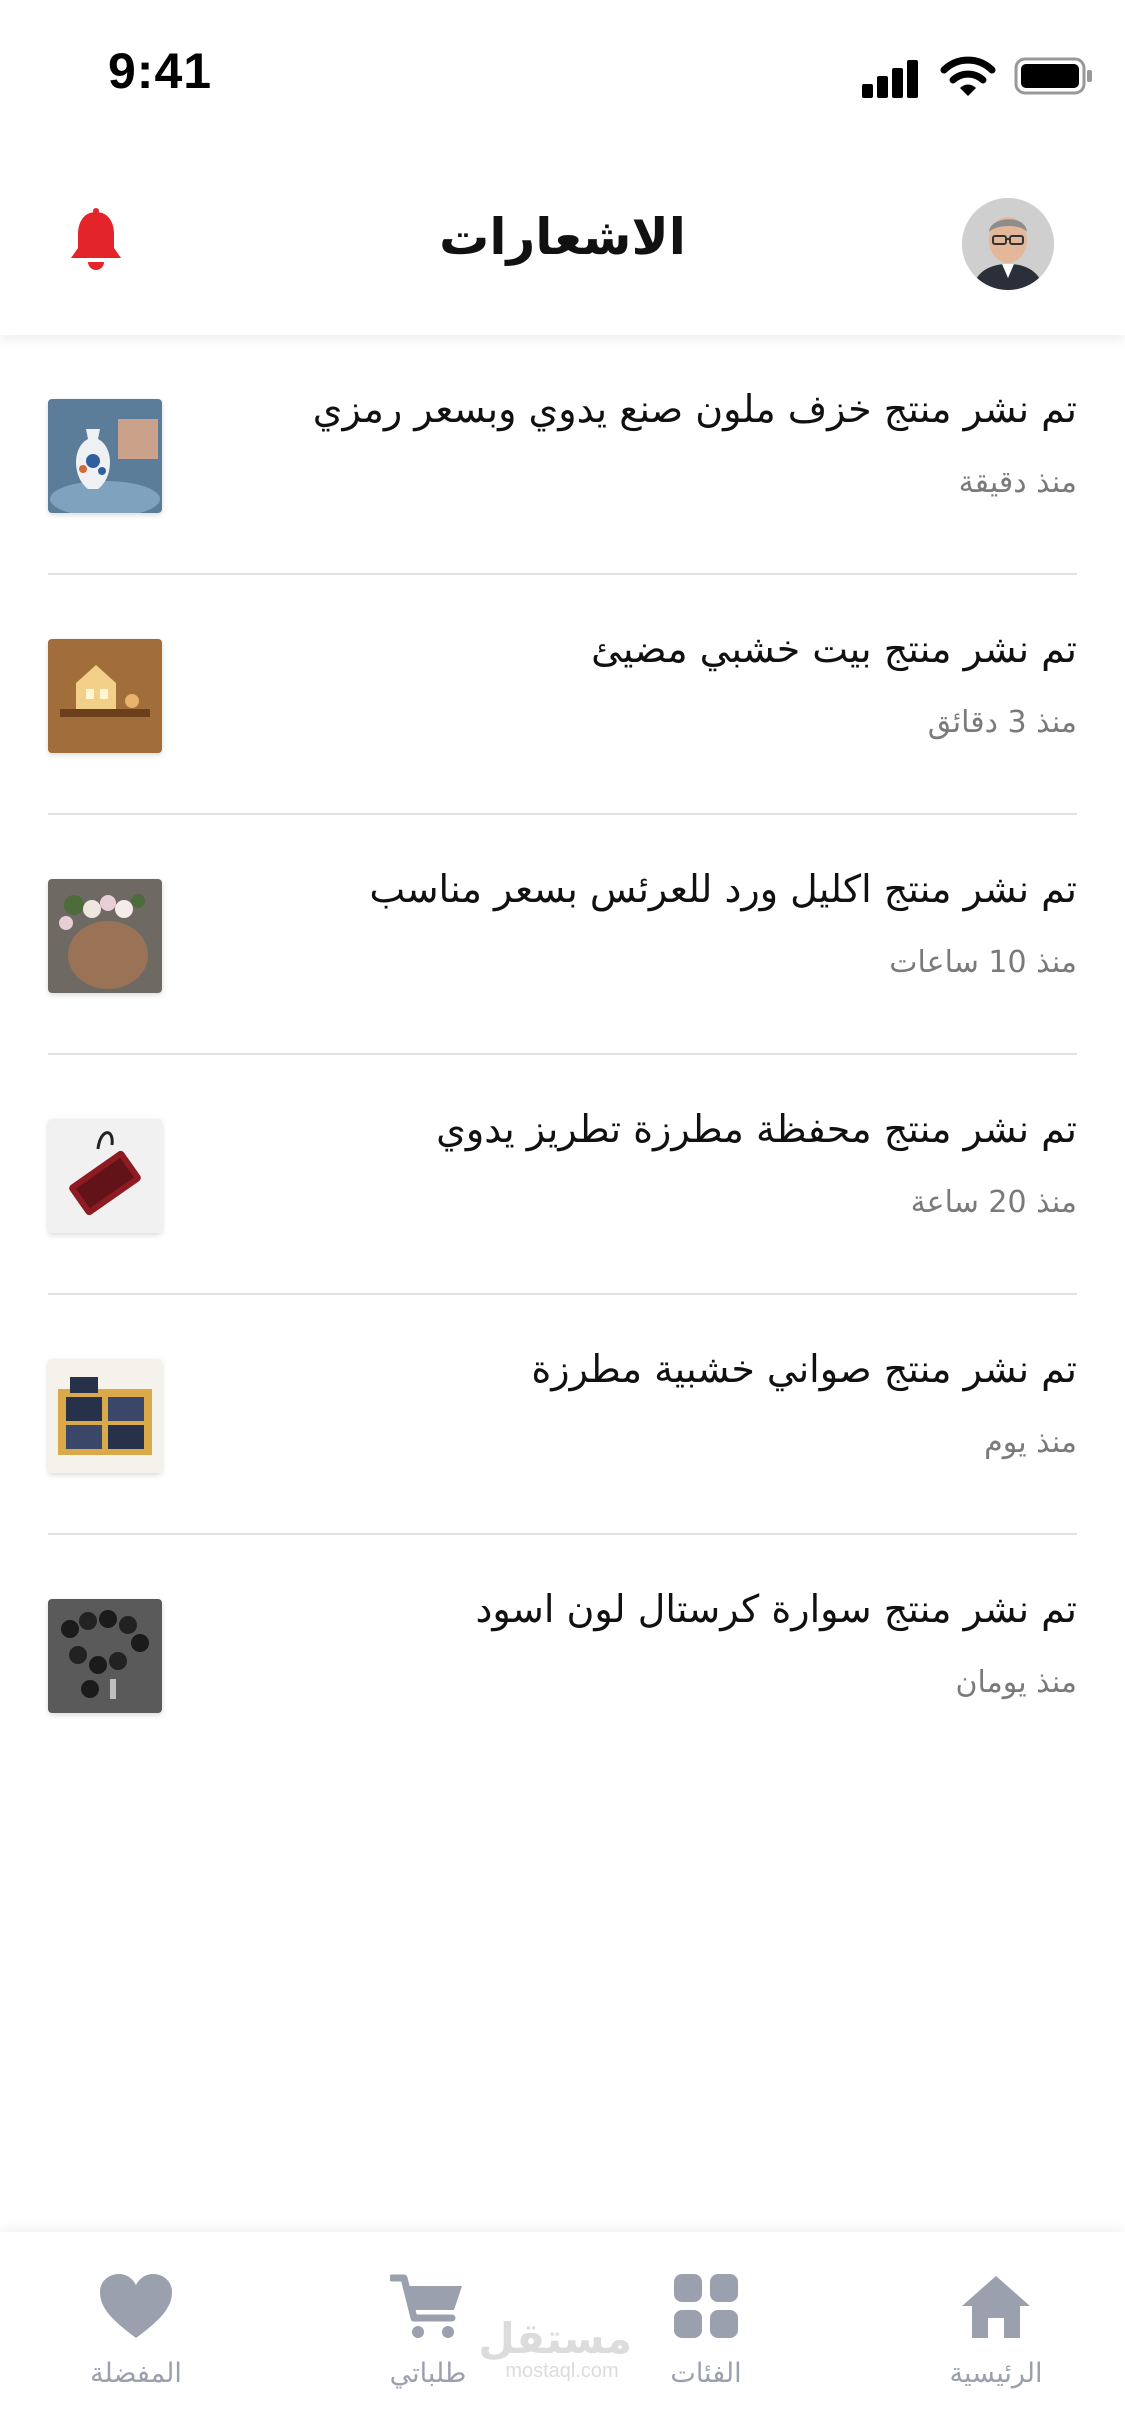 The height and width of the screenshot is (2436, 1125). Describe the element at coordinates (105, 696) in the screenshot. I see `wooden-house-lamp-thumbnail` at that location.